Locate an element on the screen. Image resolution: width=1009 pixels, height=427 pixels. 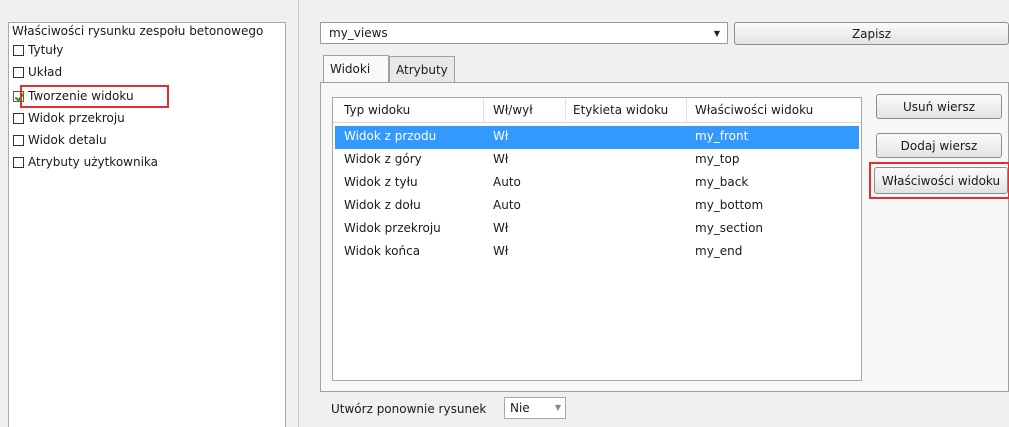
cell-view-type: Widok z dołu is located at coordinates (382, 205).